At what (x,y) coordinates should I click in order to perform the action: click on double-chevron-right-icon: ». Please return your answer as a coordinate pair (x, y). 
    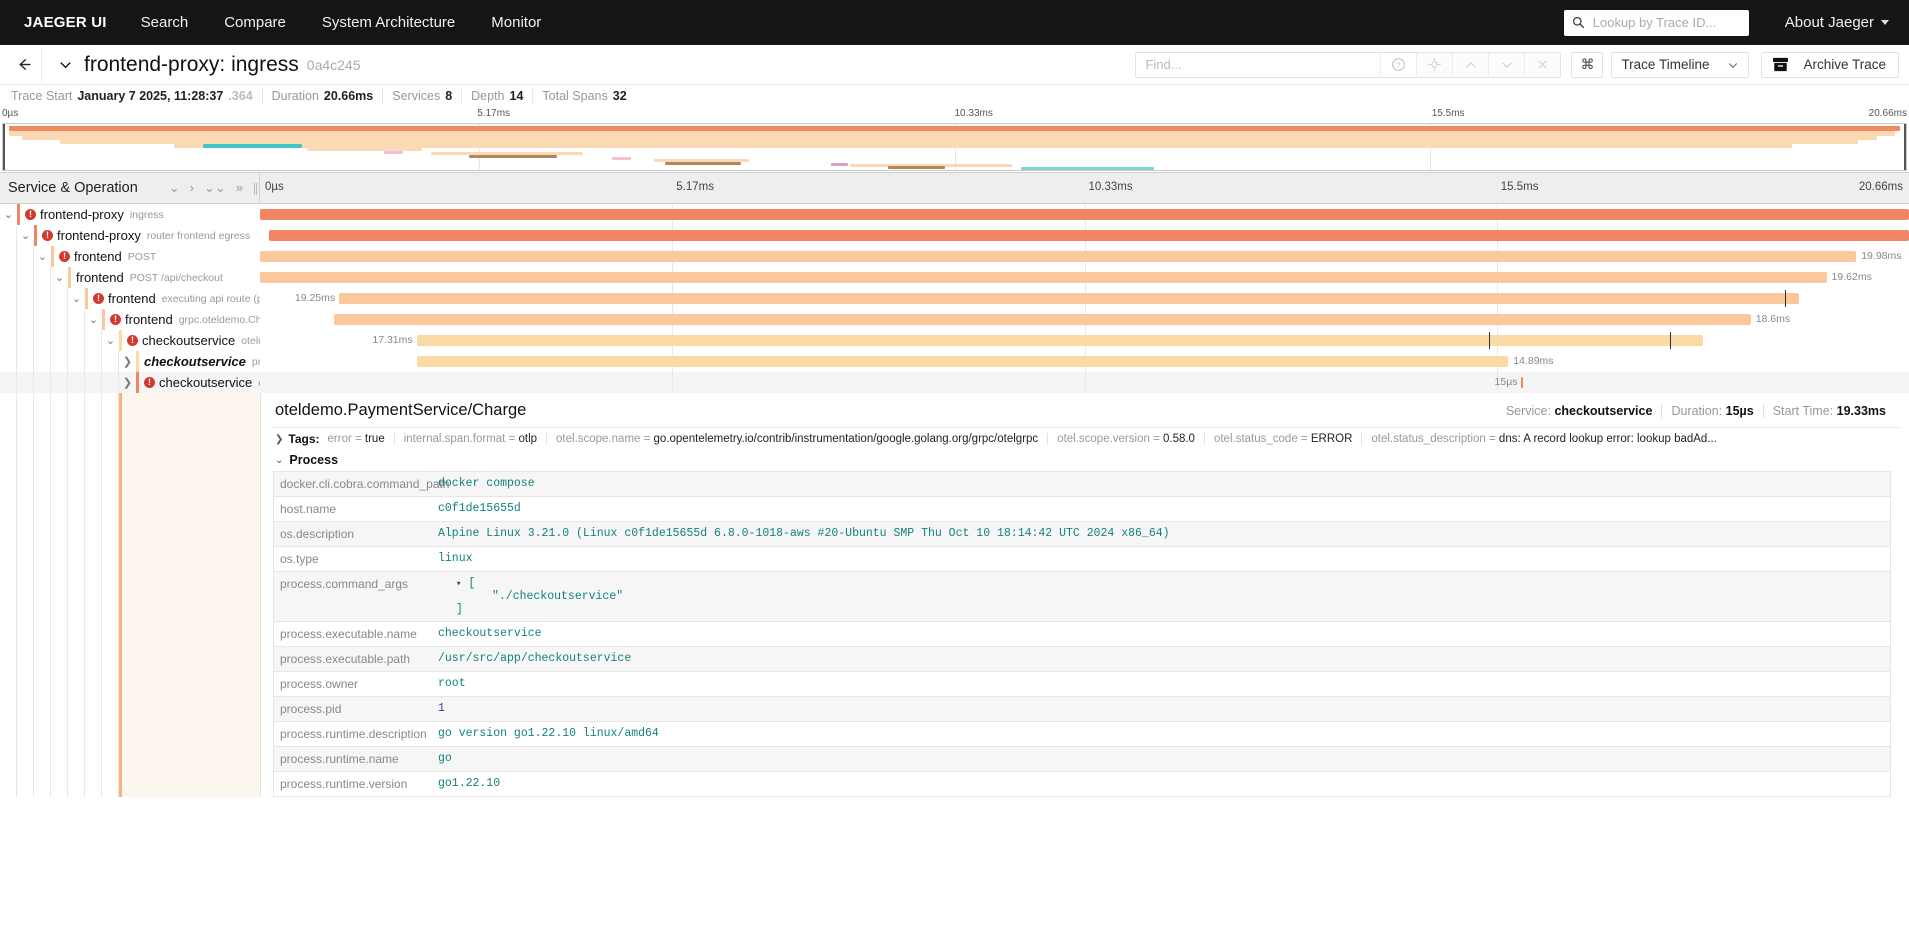
    Looking at the image, I should click on (239, 188).